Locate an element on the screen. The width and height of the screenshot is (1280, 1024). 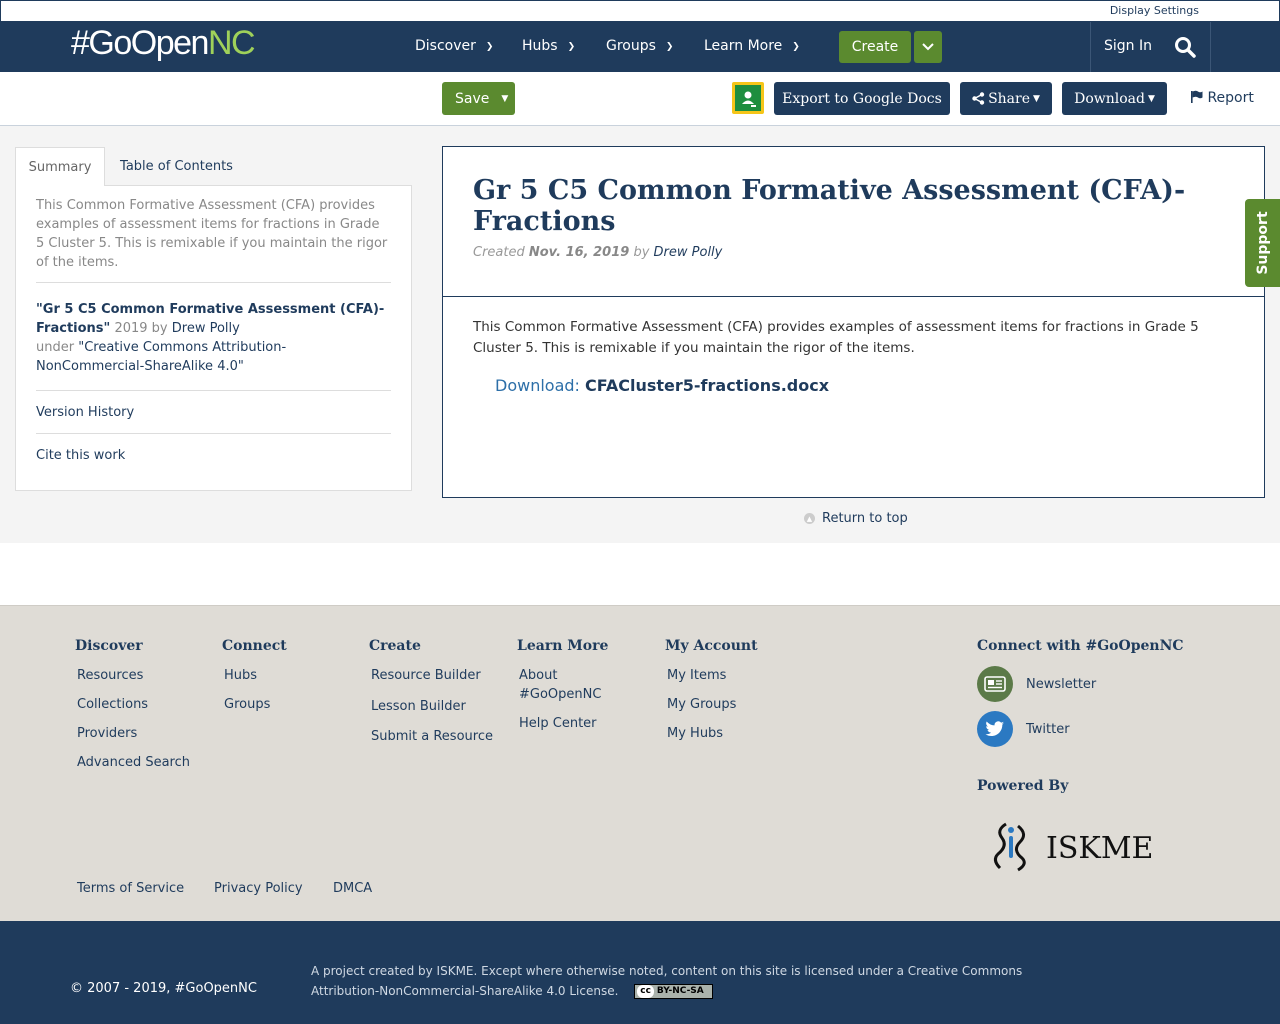
iskme-logo-text: ISKME is located at coordinates (1099, 848).